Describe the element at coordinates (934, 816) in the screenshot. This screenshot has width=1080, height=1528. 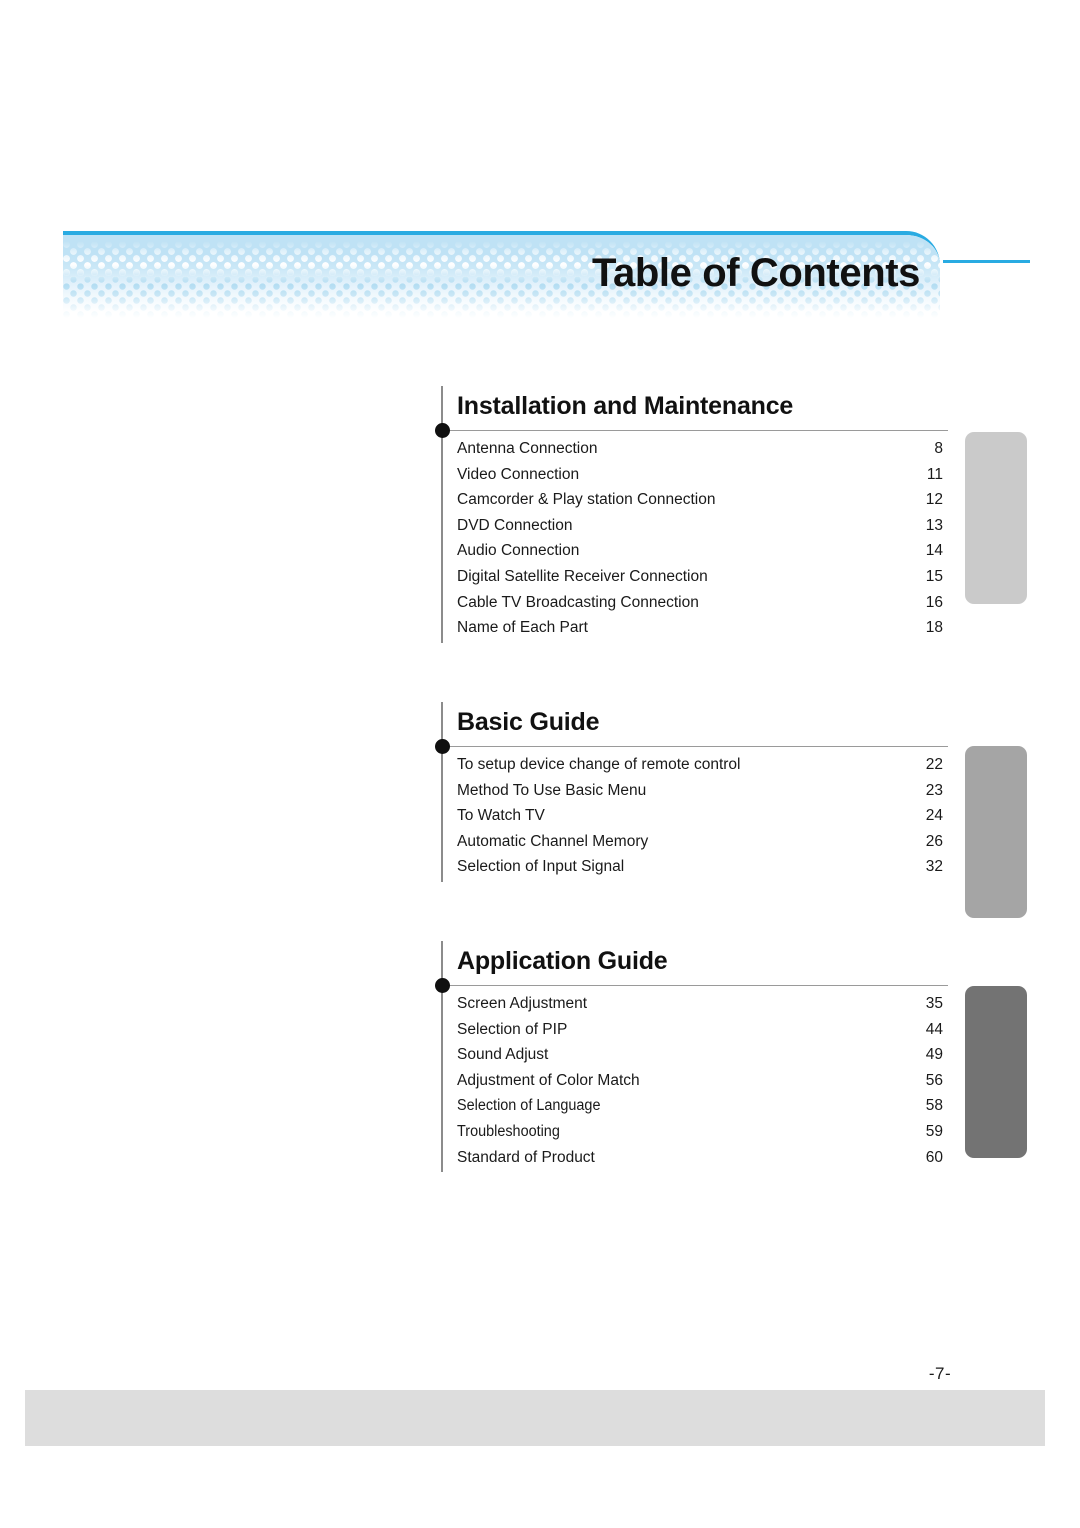
I see `toc-entry-page: 24` at that location.